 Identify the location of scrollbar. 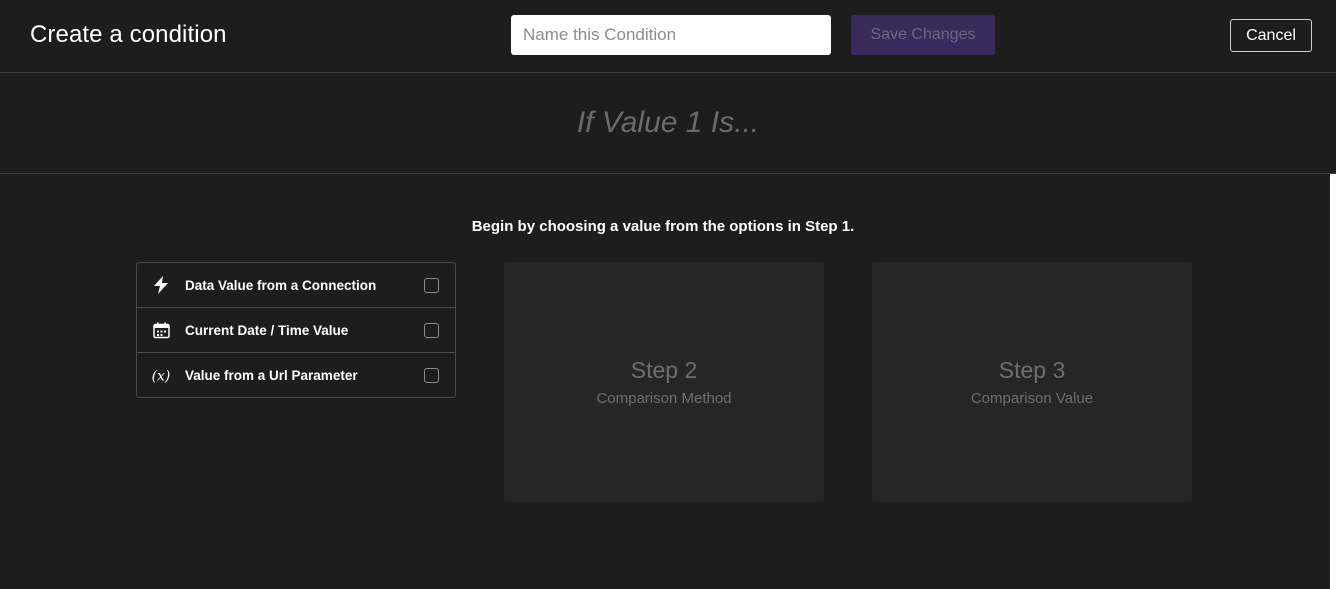
(1333, 381).